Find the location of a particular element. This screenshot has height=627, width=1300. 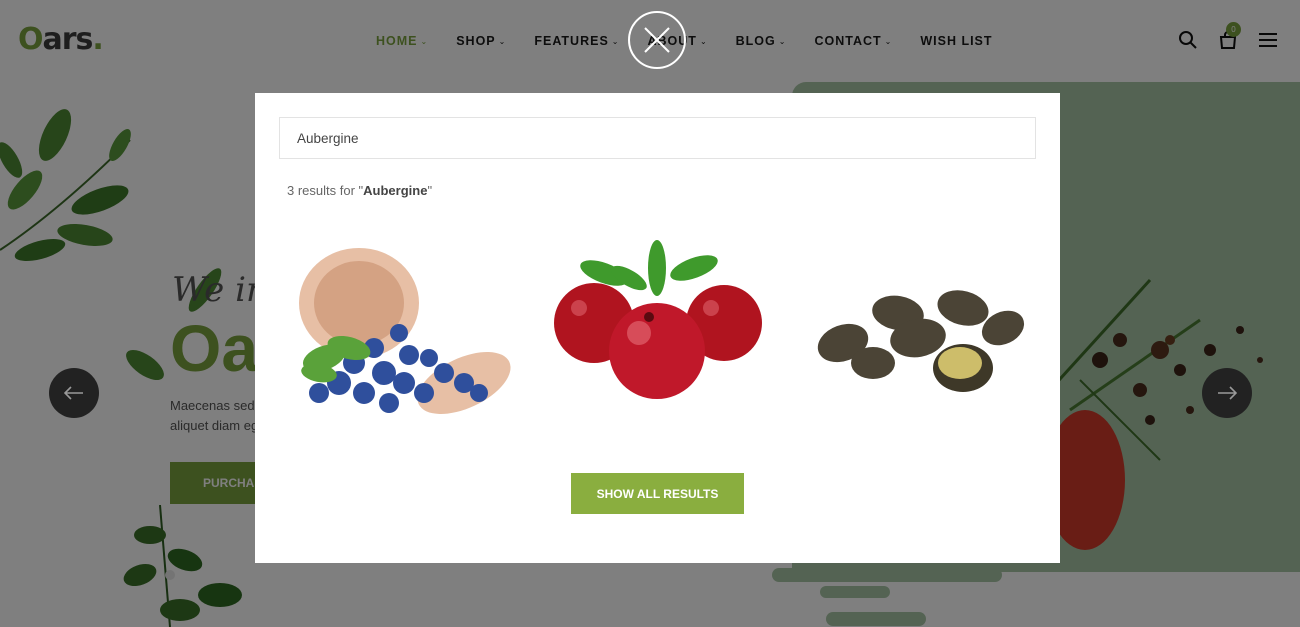

close-icon is located at coordinates (657, 40).